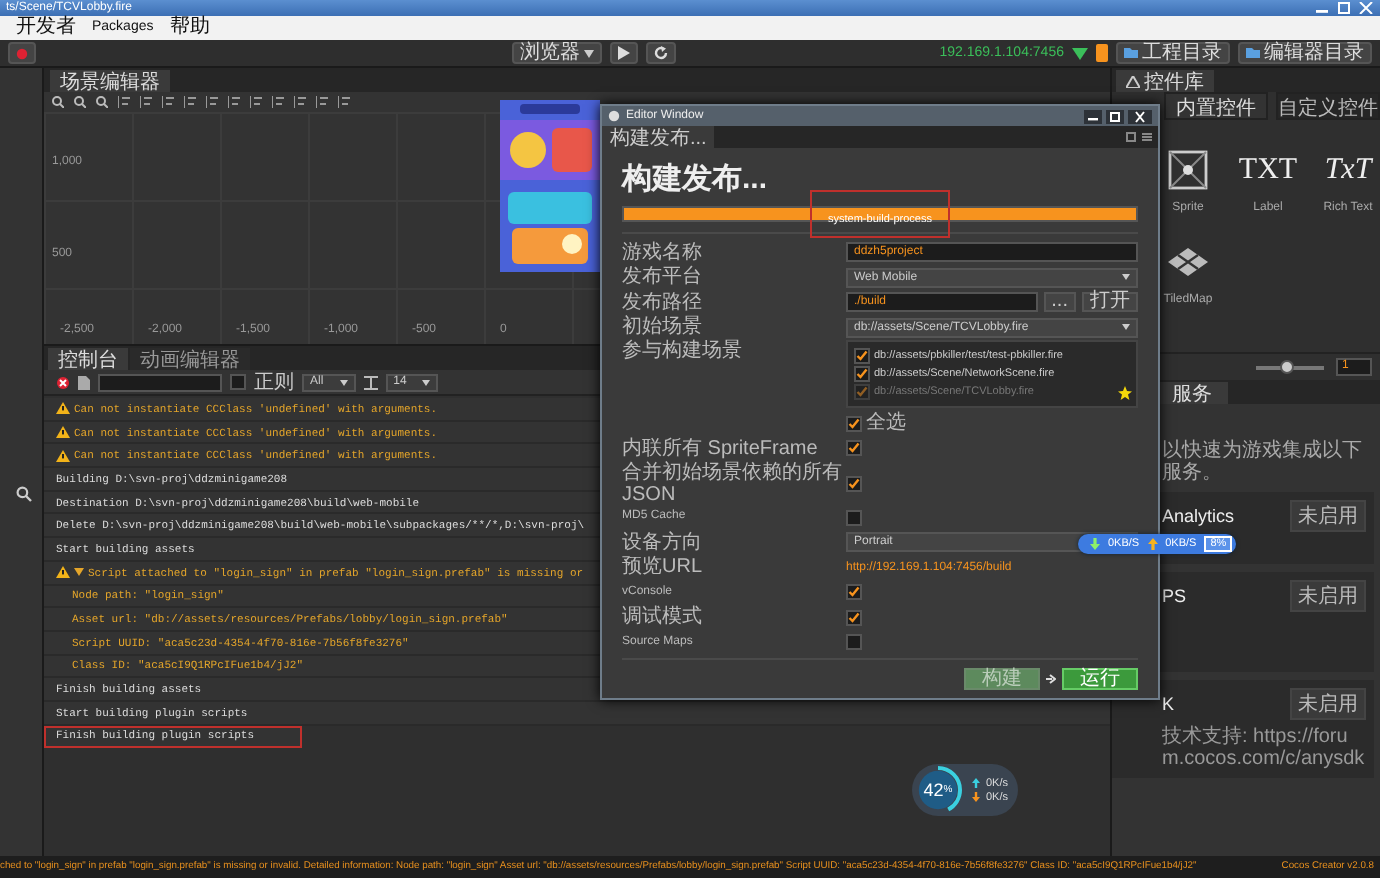 This screenshot has width=1380, height=878. I want to click on service-description: 技术支持: https://forum.cocos.com/c/anysdk, so click(1264, 748).